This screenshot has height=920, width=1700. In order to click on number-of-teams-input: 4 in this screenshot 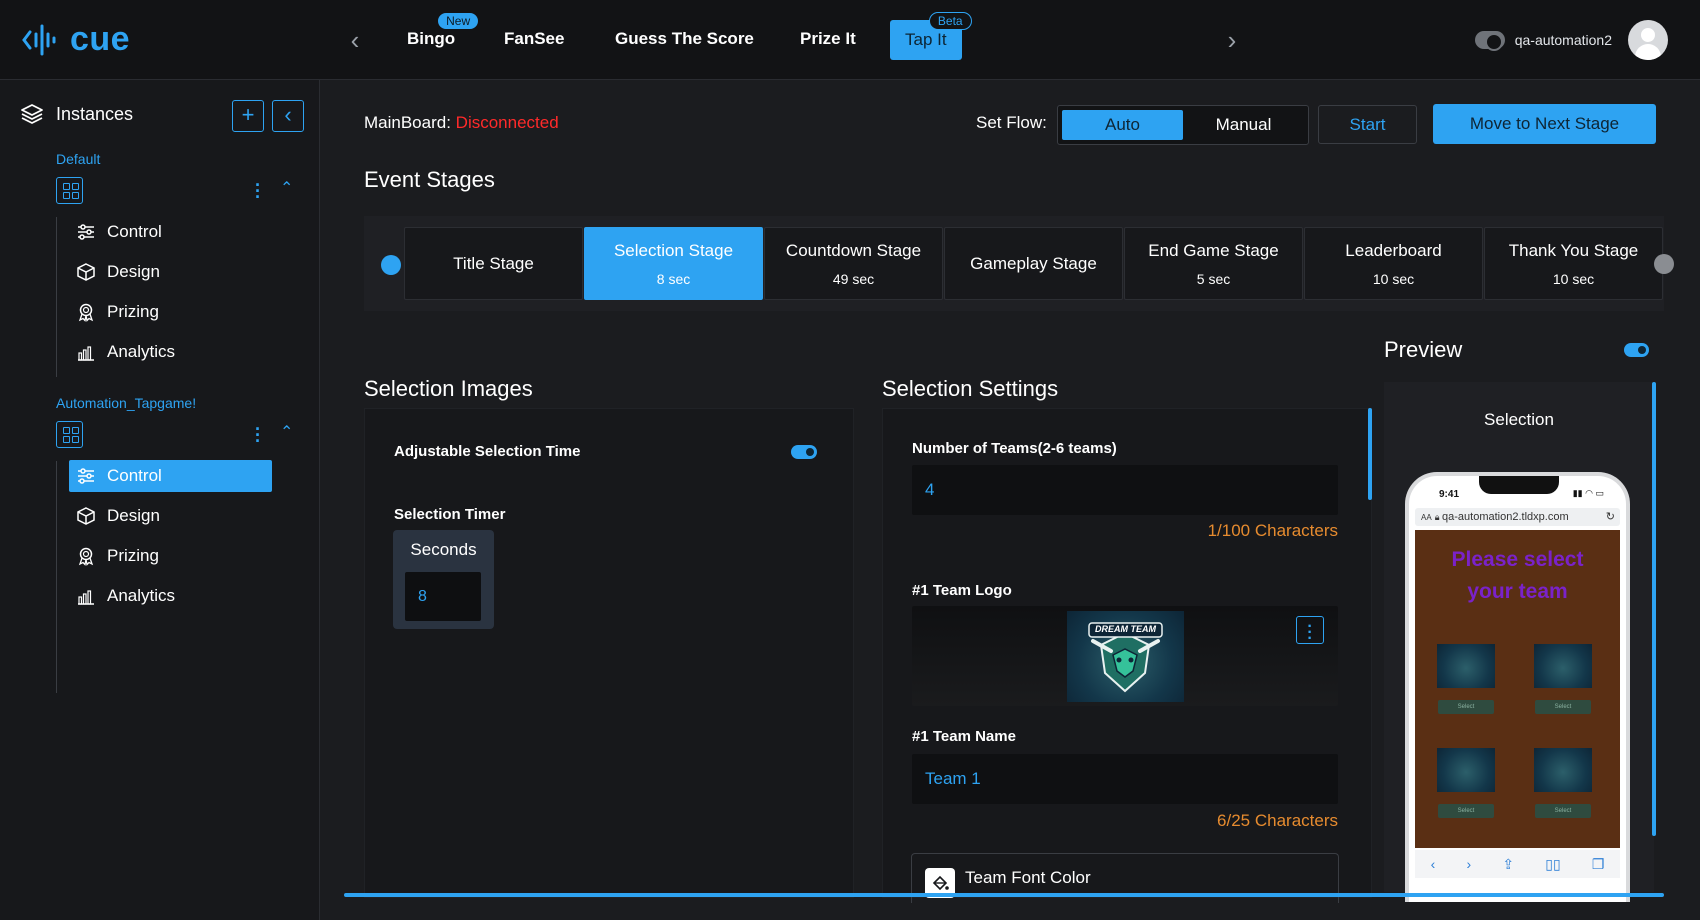, I will do `click(1125, 490)`.